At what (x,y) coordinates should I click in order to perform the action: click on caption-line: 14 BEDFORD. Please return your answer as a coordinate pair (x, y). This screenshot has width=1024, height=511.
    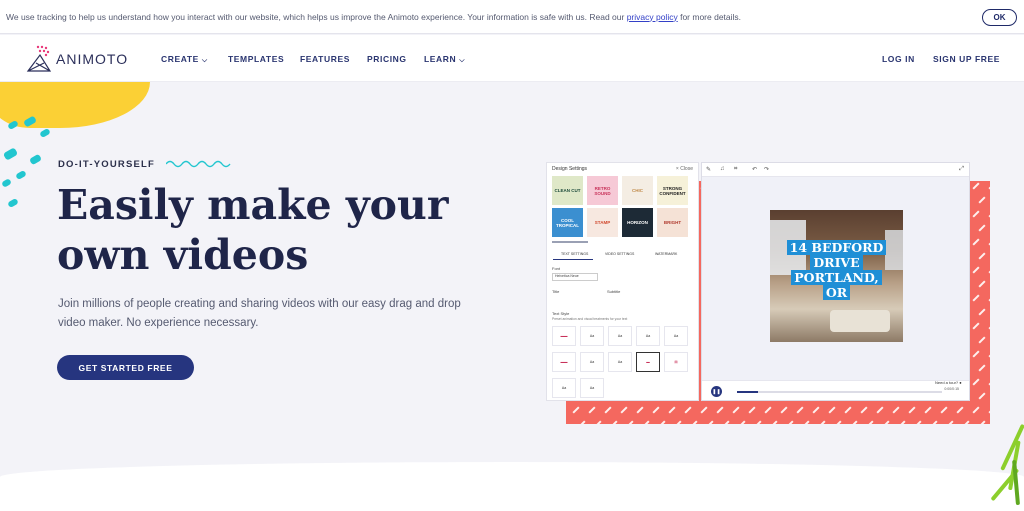
    Looking at the image, I should click on (836, 247).